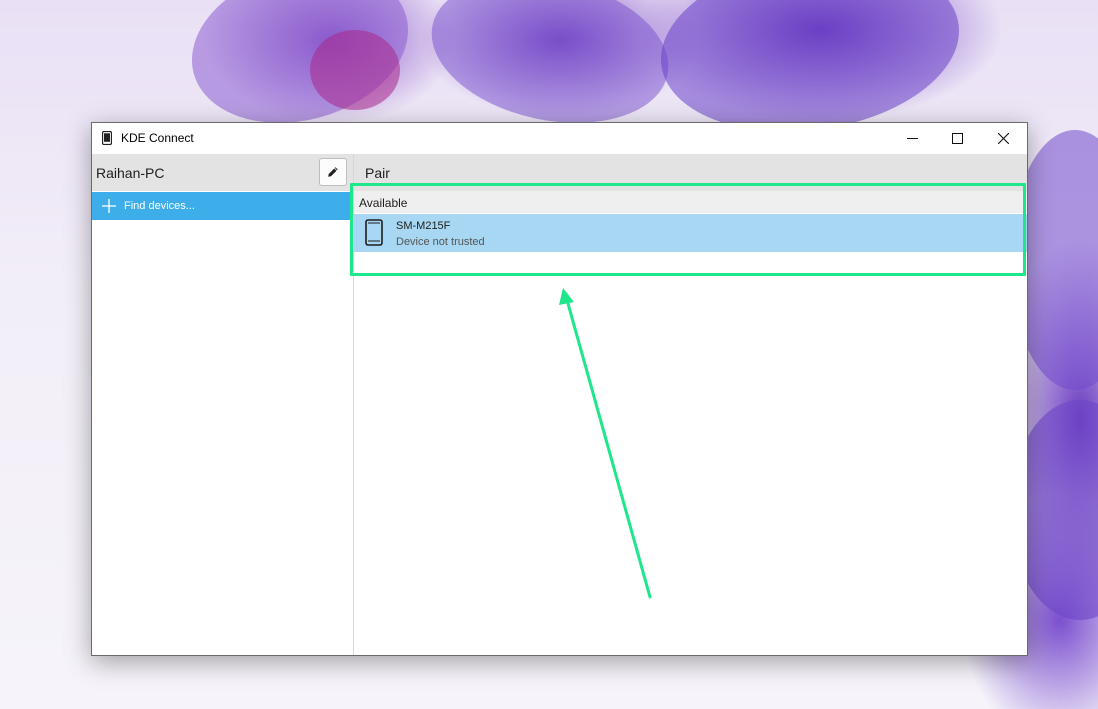 This screenshot has width=1098, height=709. I want to click on pair-title: Pair, so click(377, 173).